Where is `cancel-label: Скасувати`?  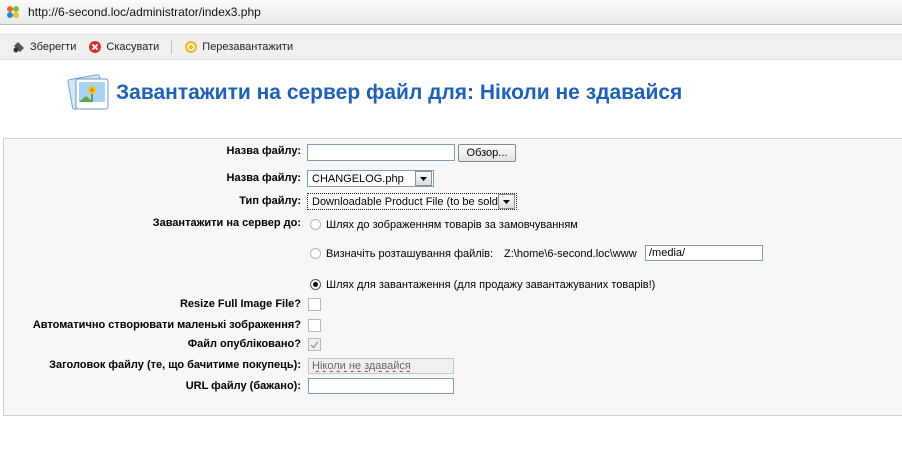
cancel-label: Скасувати is located at coordinates (133, 47).